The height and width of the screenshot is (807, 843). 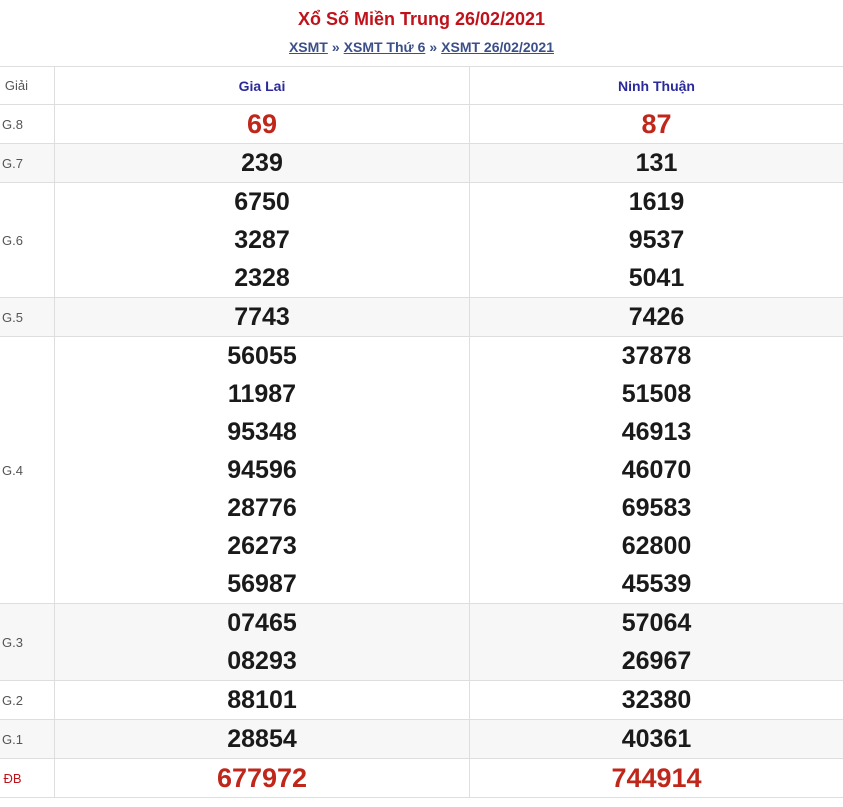 I want to click on result-number: 88101, so click(x=262, y=700).